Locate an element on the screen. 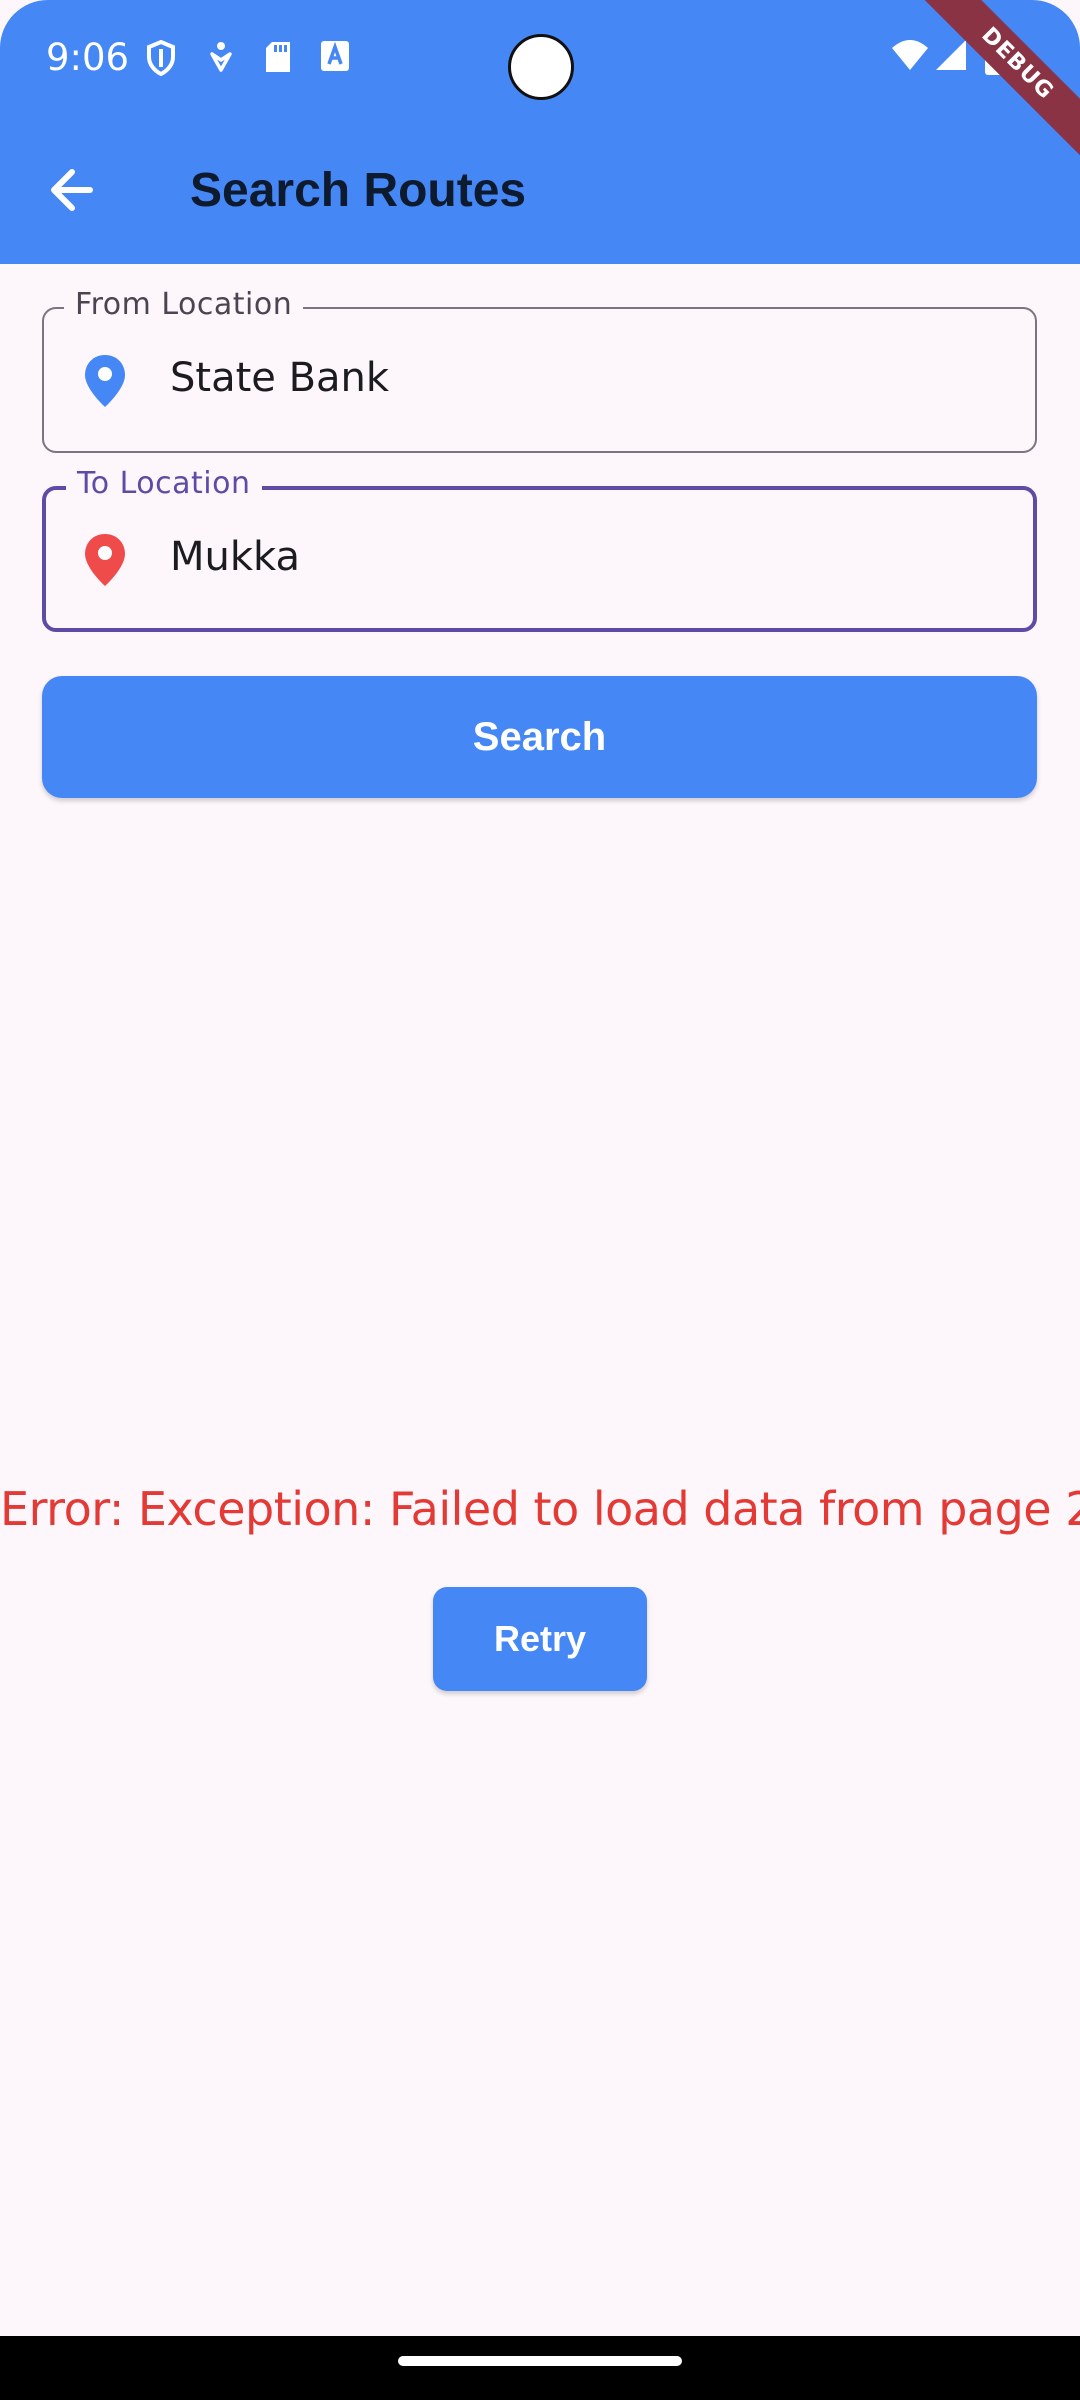 The image size is (1080, 2400). system-nav-bar is located at coordinates (540, 2368).